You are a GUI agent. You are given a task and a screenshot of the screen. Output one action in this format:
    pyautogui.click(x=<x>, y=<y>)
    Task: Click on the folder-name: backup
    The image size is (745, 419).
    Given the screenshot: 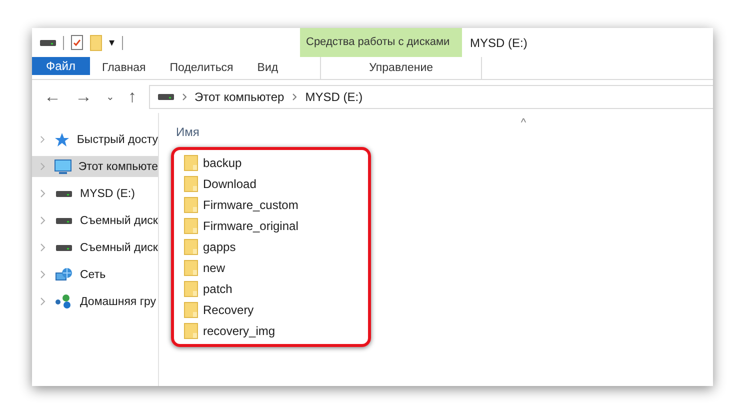 What is the action you would take?
    pyautogui.click(x=222, y=163)
    